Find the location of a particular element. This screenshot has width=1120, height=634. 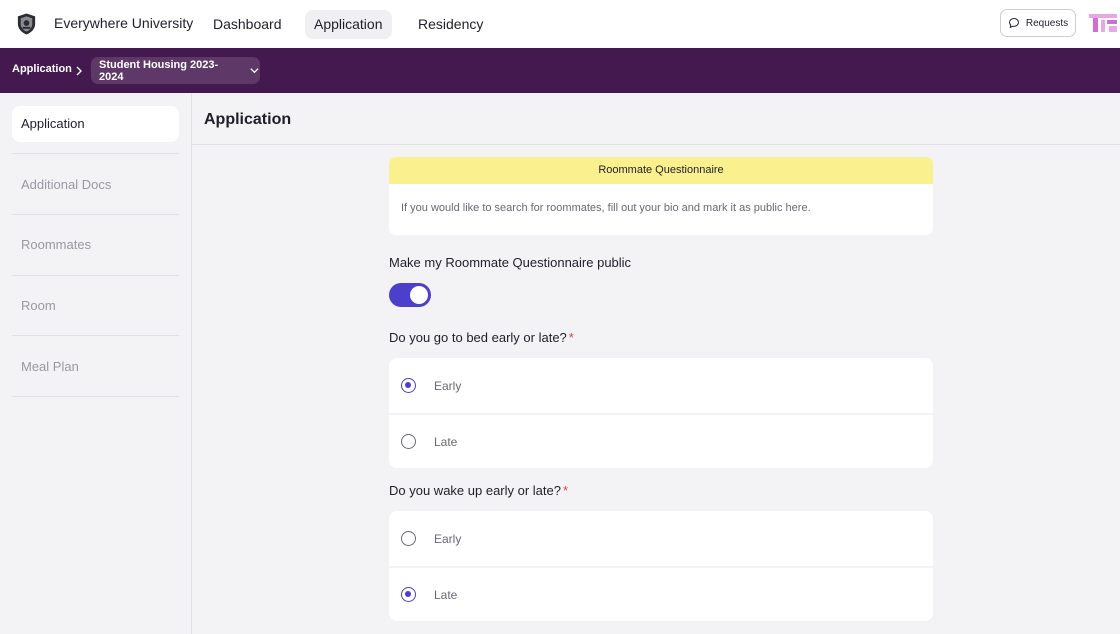

requests-button: Requests is located at coordinates (1038, 23).